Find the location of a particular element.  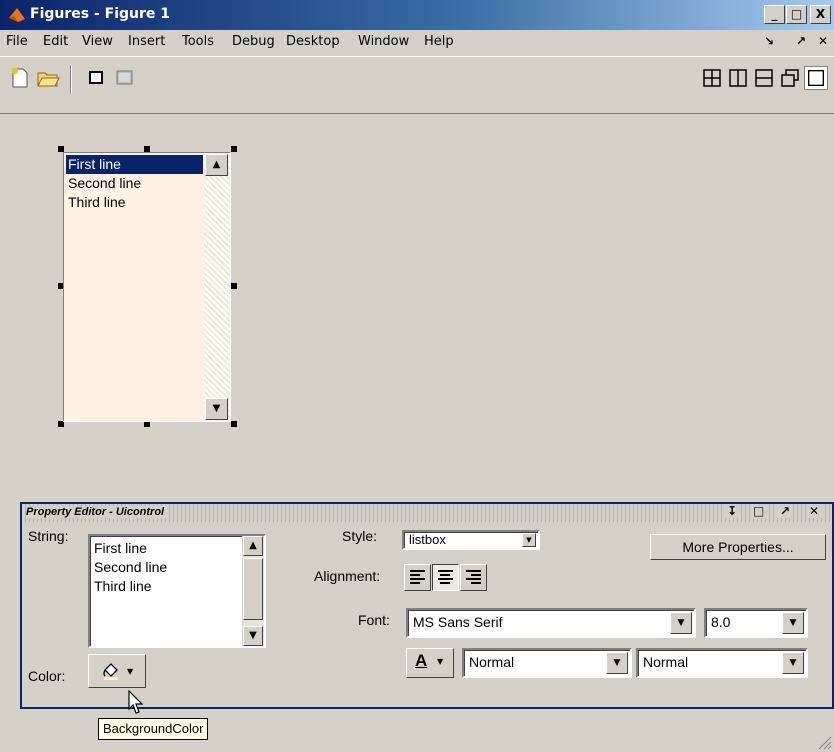

menu-help: Help is located at coordinates (439, 41).